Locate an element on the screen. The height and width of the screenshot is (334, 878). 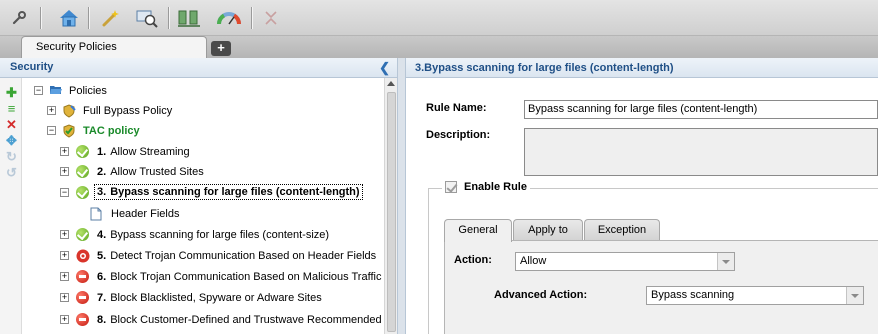
rule-label: Allow Trusted Sites is located at coordinates (157, 172).